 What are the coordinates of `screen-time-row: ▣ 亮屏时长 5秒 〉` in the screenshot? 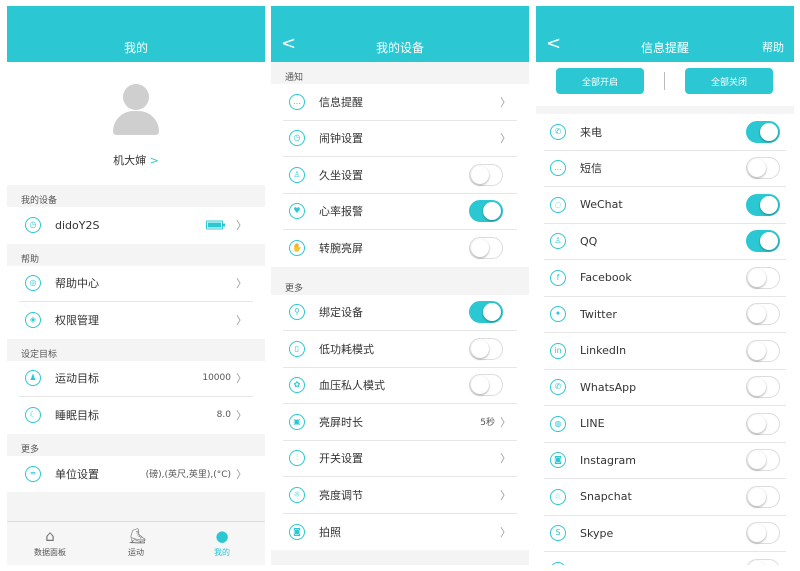 It's located at (400, 422).